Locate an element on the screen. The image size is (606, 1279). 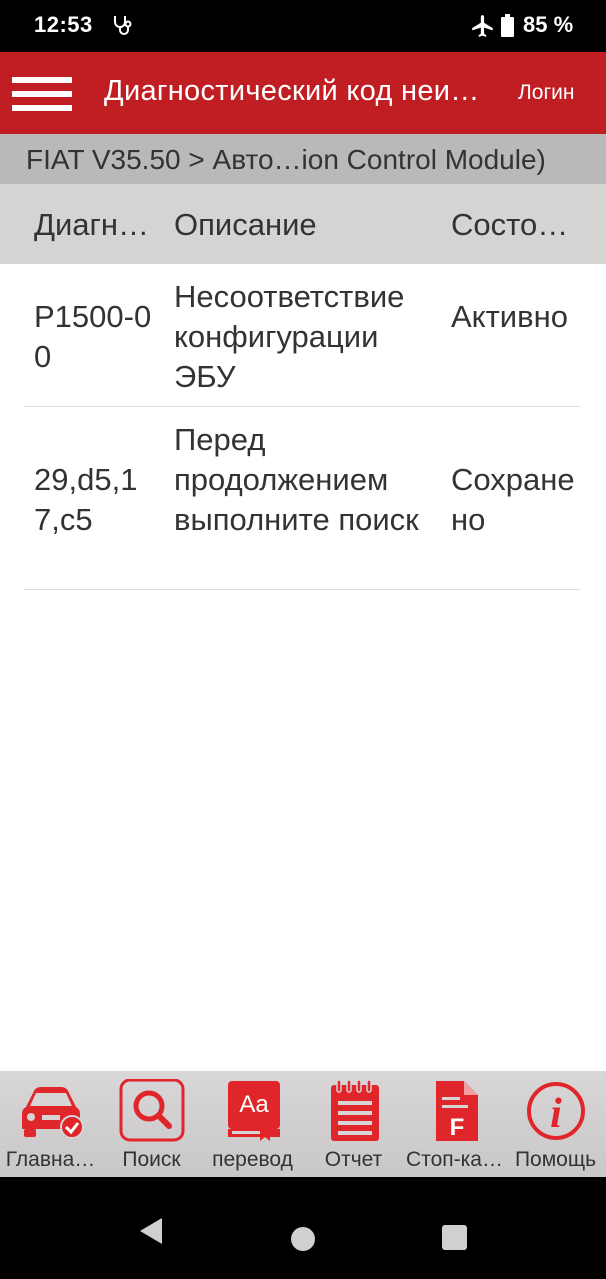
toolbar-search-button: Поиск is located at coordinates (151, 1124).